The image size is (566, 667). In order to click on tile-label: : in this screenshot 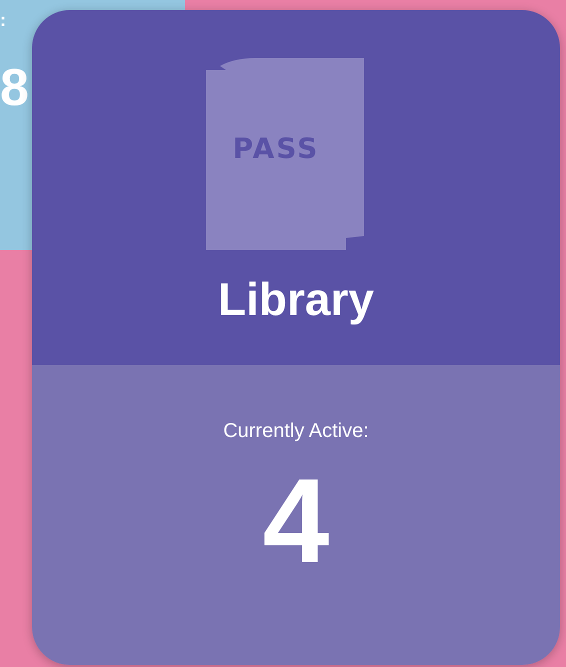, I will do `click(3, 20)`.